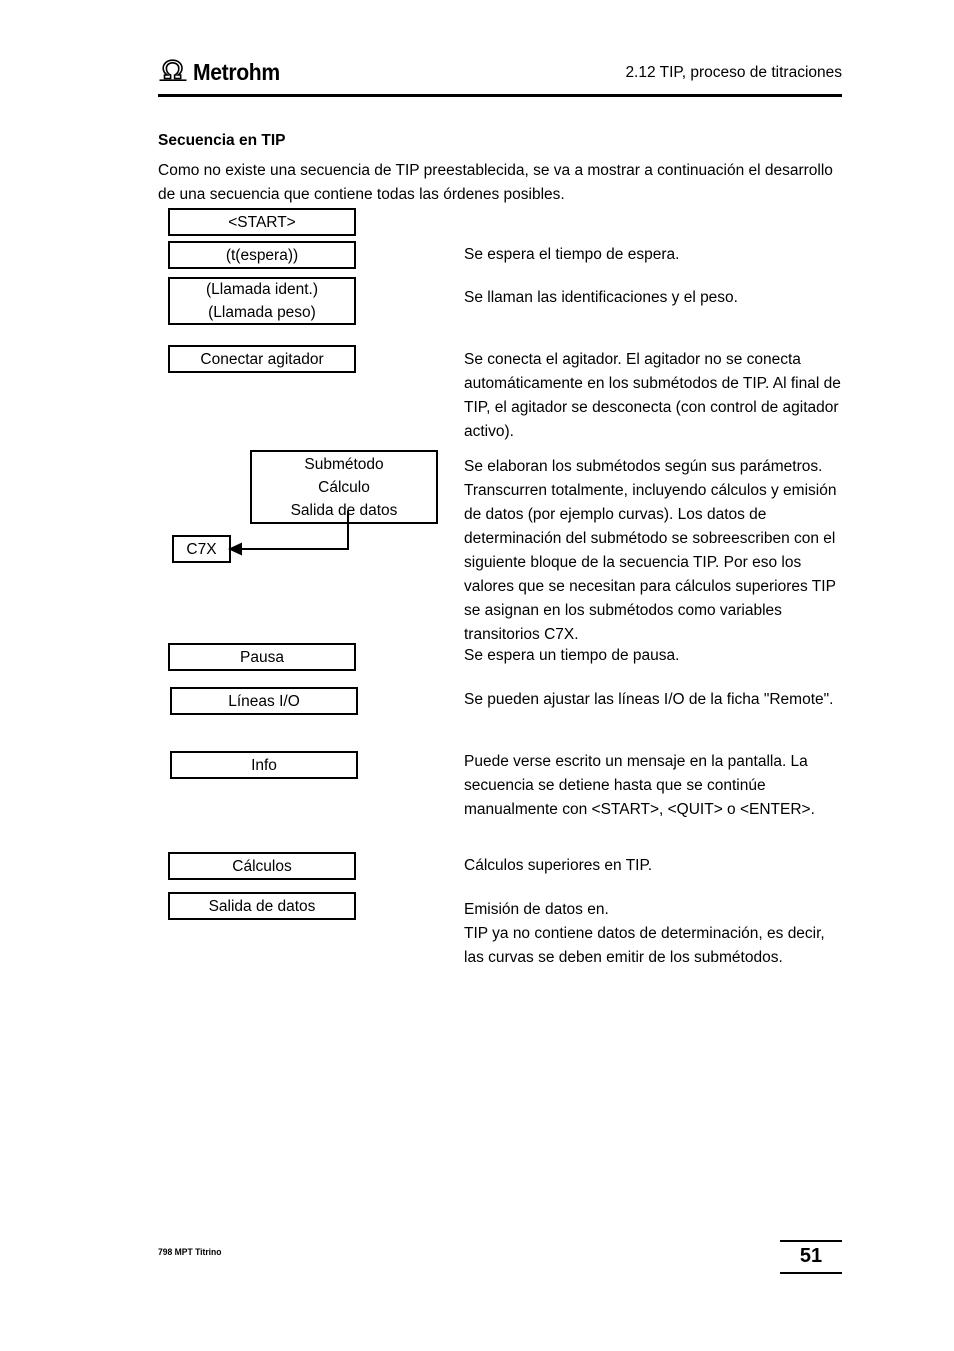 The image size is (954, 1351). Describe the element at coordinates (173, 72) in the screenshot. I see `metrohm-omega-mark` at that location.